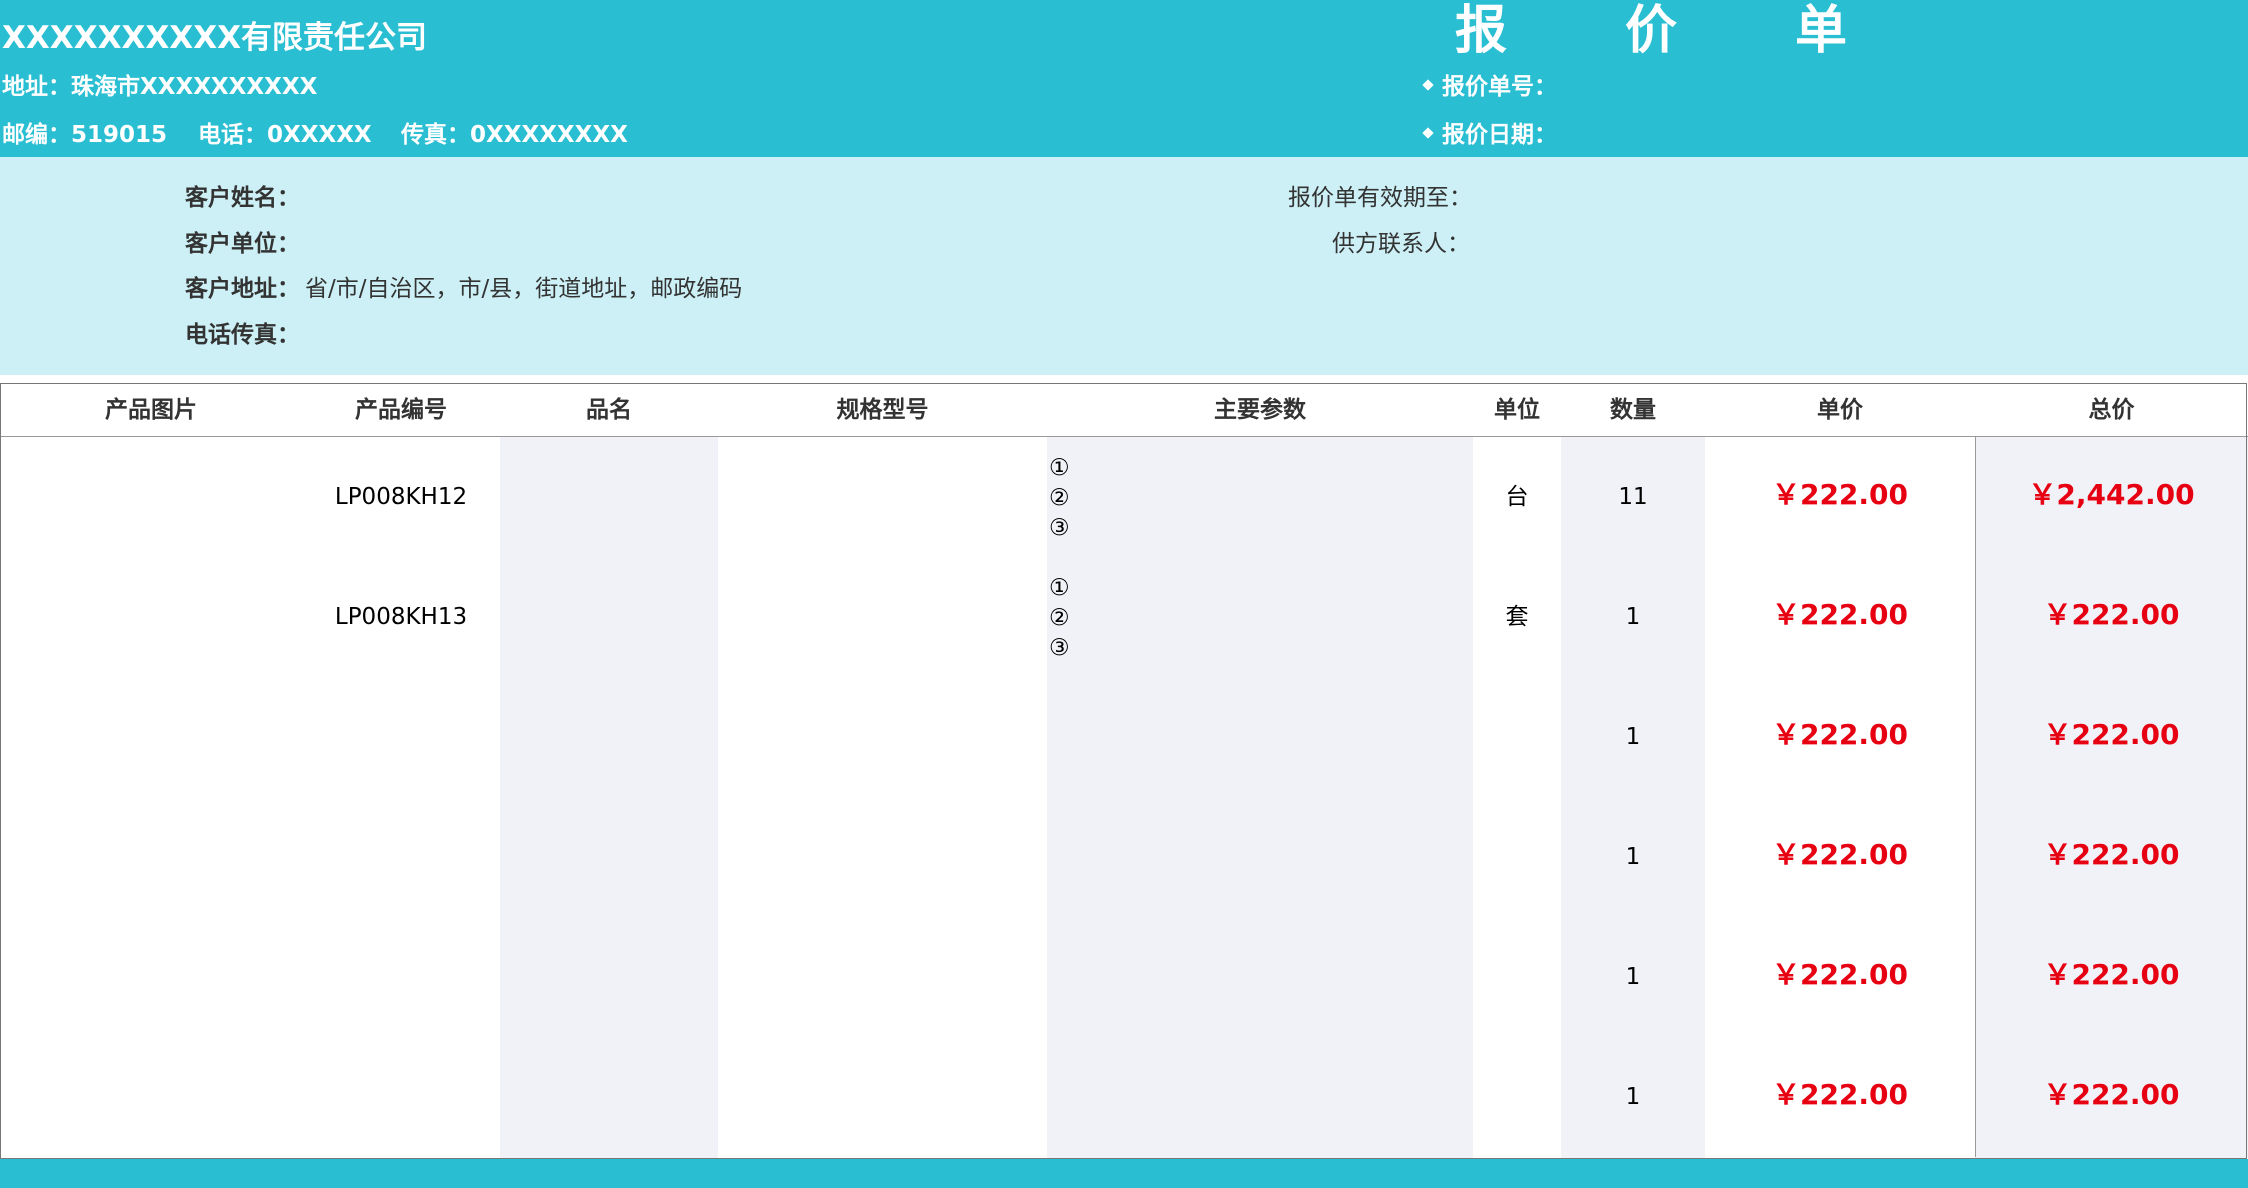 This screenshot has height=1188, width=2248. What do you see at coordinates (514, 135) in the screenshot?
I see `company-fax: 传真：0XXXXXXXX` at bounding box center [514, 135].